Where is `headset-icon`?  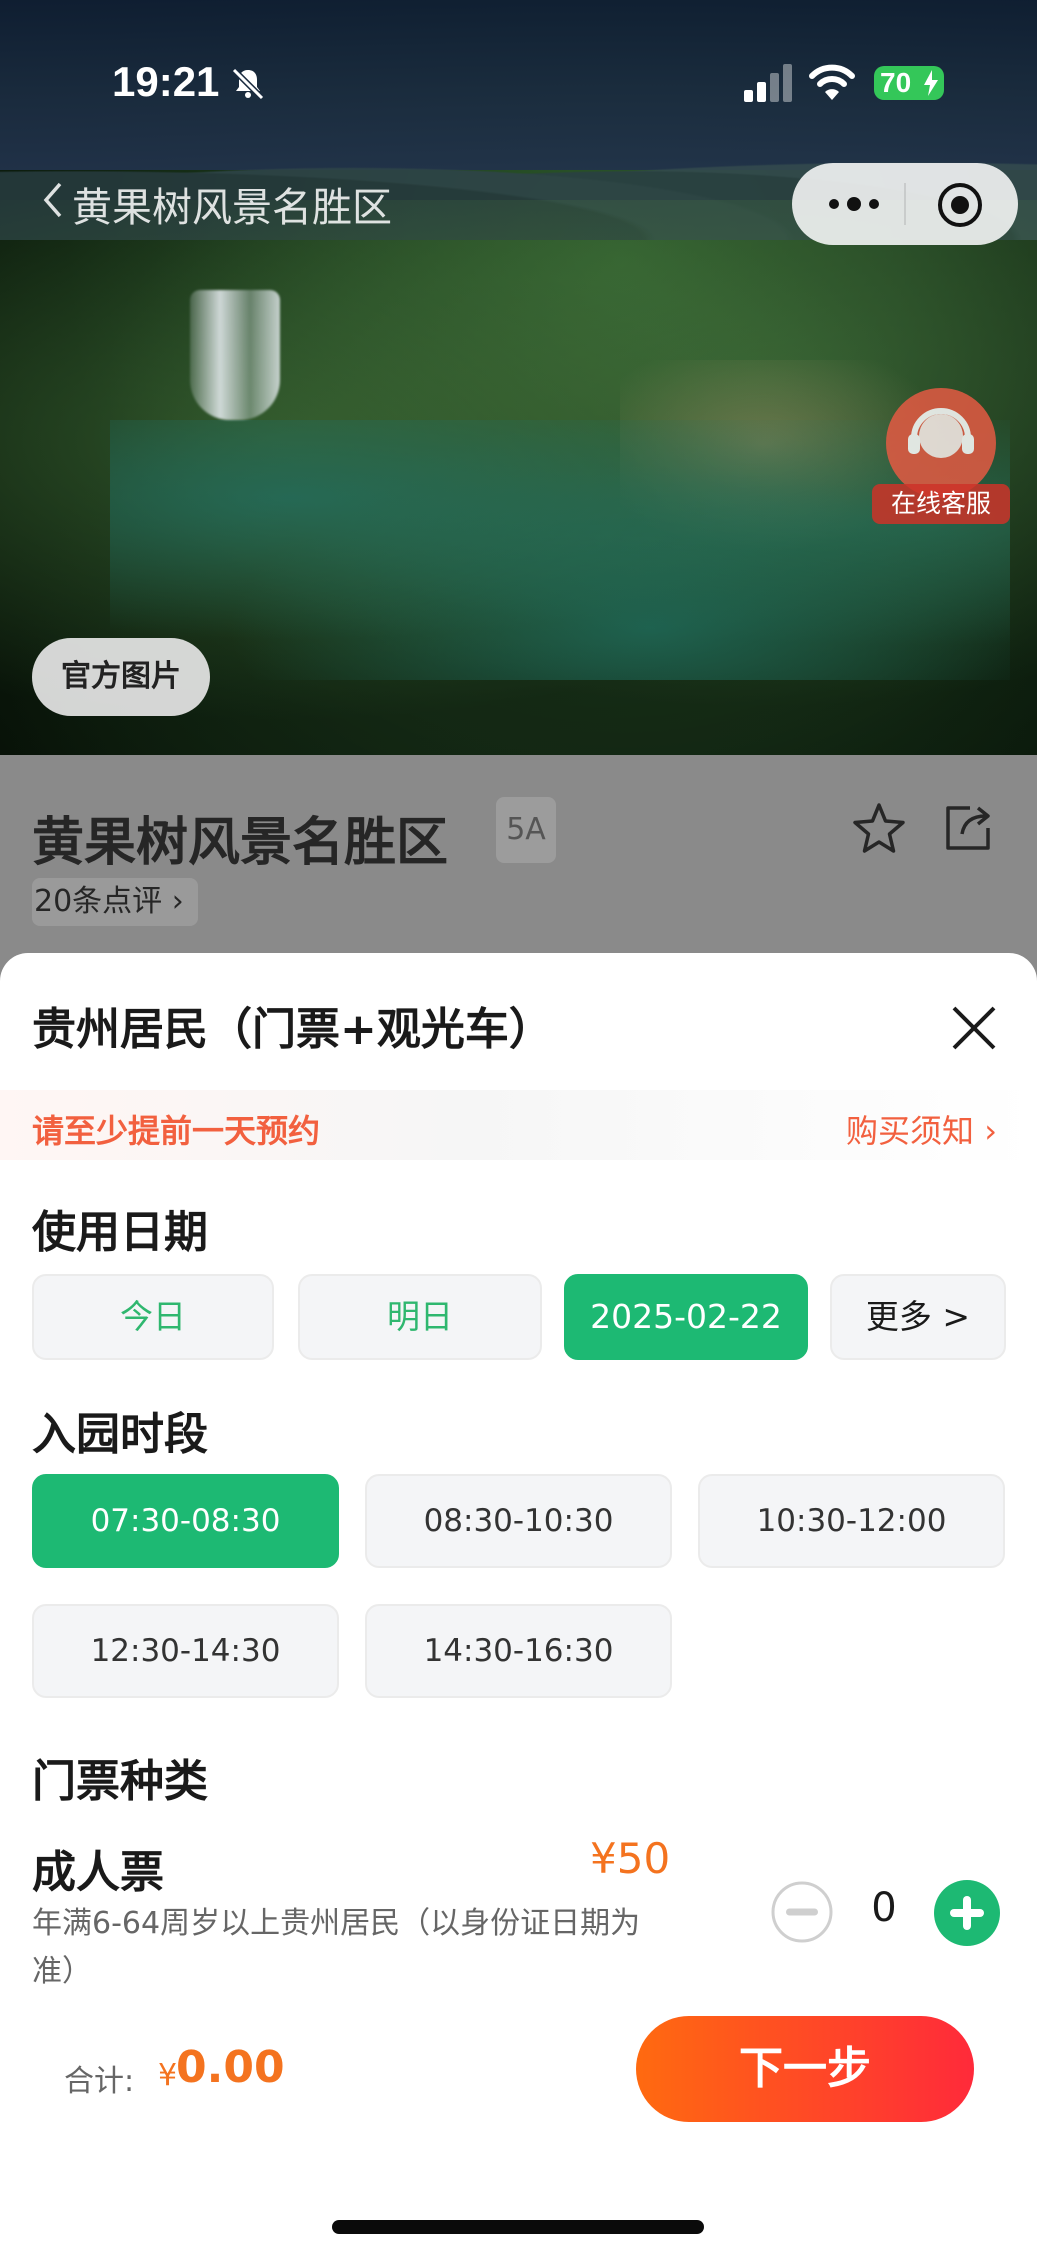
headset-icon is located at coordinates (941, 443).